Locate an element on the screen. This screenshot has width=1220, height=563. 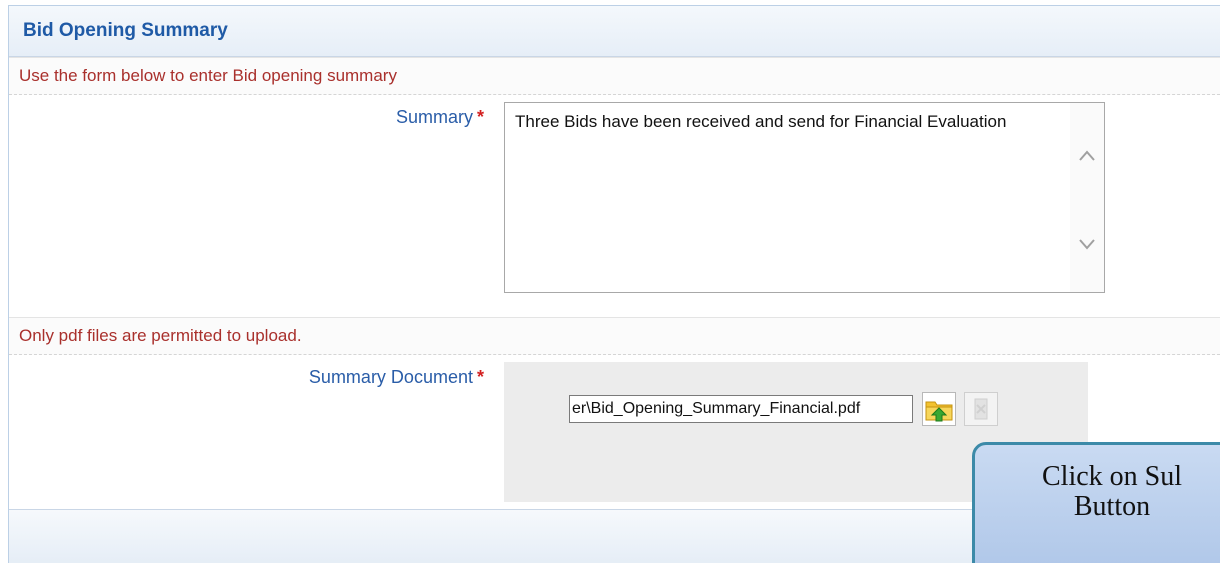
folder-upload-icon is located at coordinates (939, 409).